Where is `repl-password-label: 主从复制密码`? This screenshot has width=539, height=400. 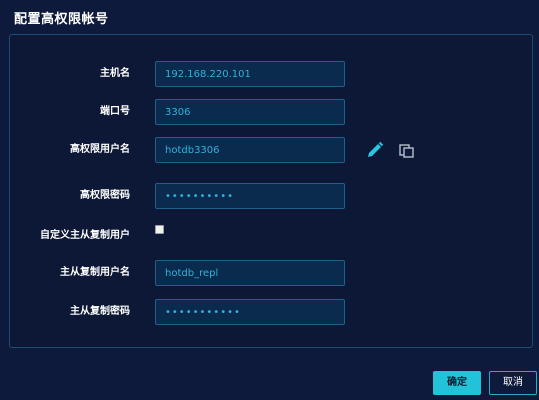
repl-password-label: 主从复制密码 is located at coordinates (100, 311).